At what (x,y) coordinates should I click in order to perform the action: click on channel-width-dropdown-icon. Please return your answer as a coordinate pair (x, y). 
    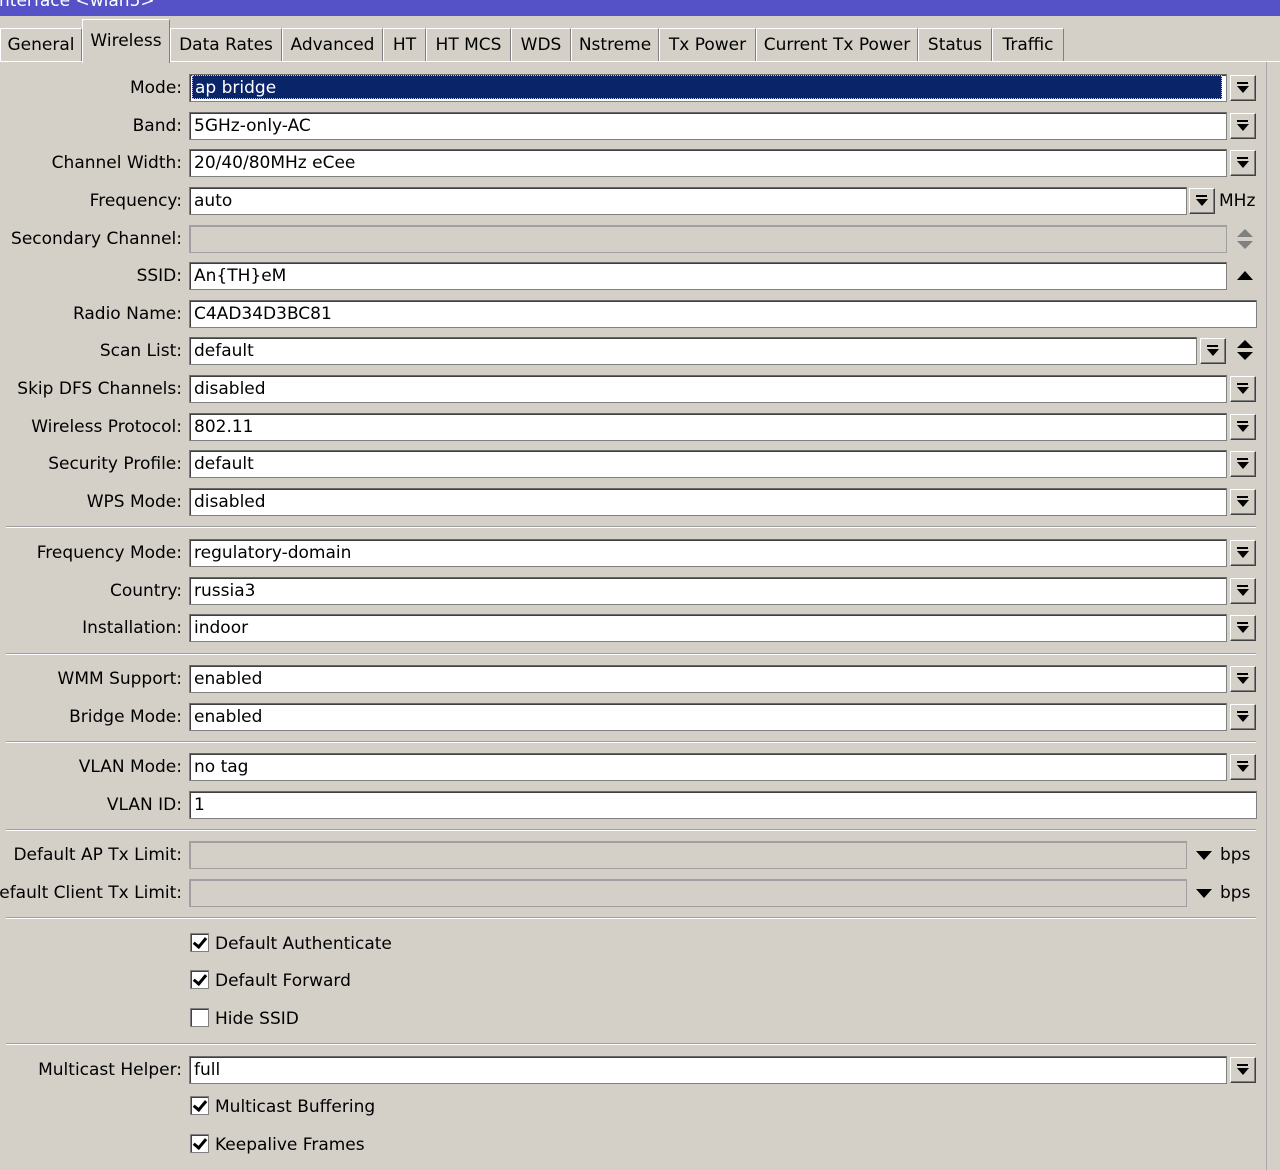
    Looking at the image, I should click on (1243, 163).